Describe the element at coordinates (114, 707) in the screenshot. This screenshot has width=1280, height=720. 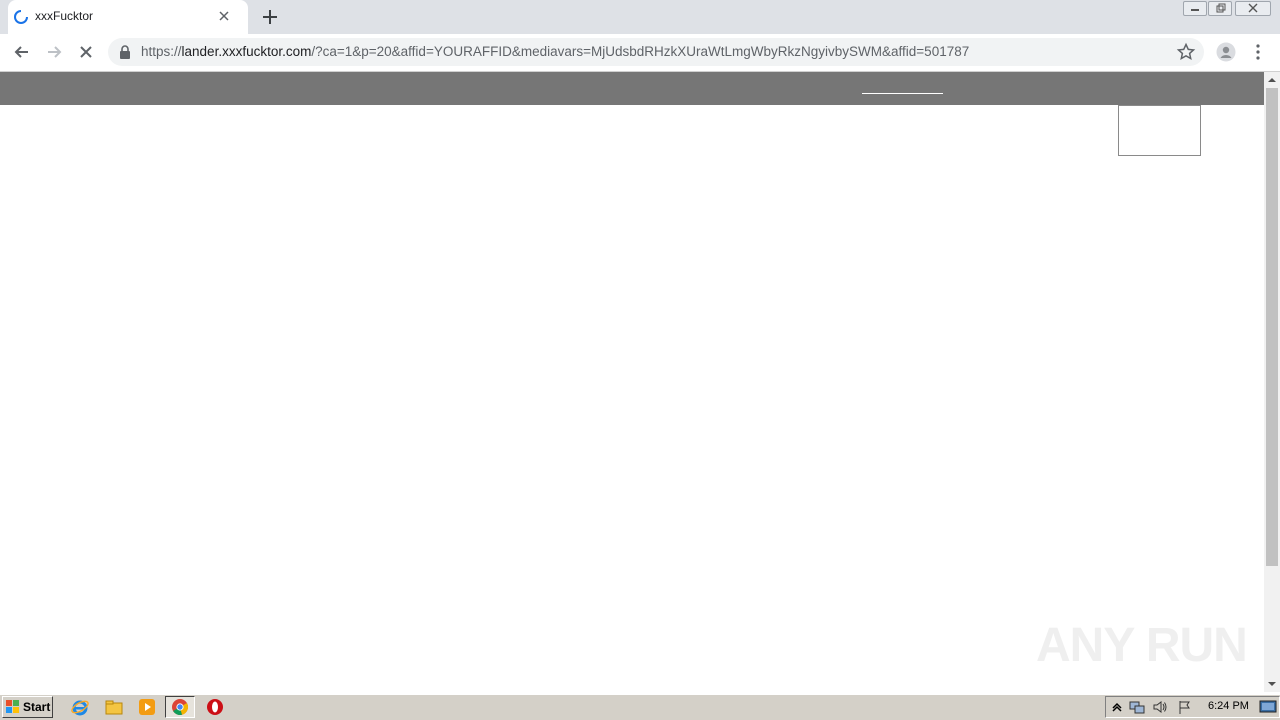
I see `file-explorer-icon` at that location.